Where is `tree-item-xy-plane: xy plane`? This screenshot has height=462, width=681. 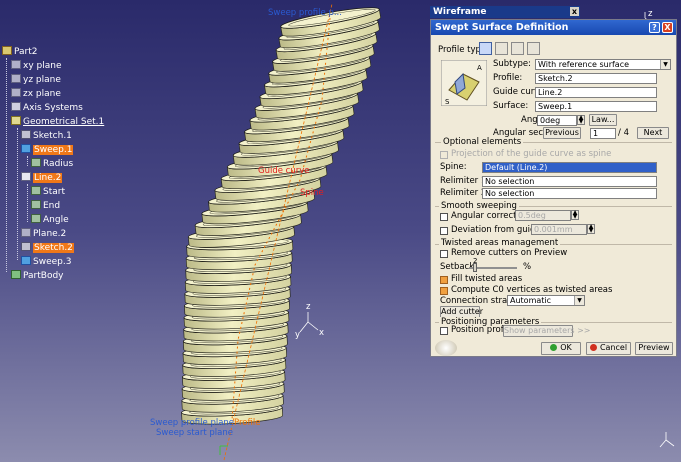 tree-item-xy-plane: xy plane is located at coordinates (36, 66).